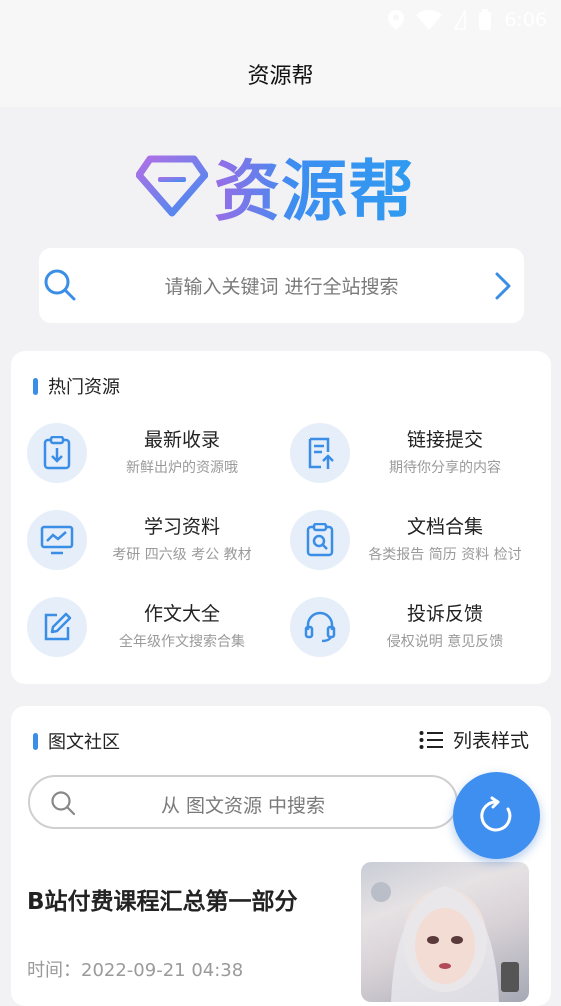  What do you see at coordinates (445, 942) in the screenshot?
I see `thumbnail-image` at bounding box center [445, 942].